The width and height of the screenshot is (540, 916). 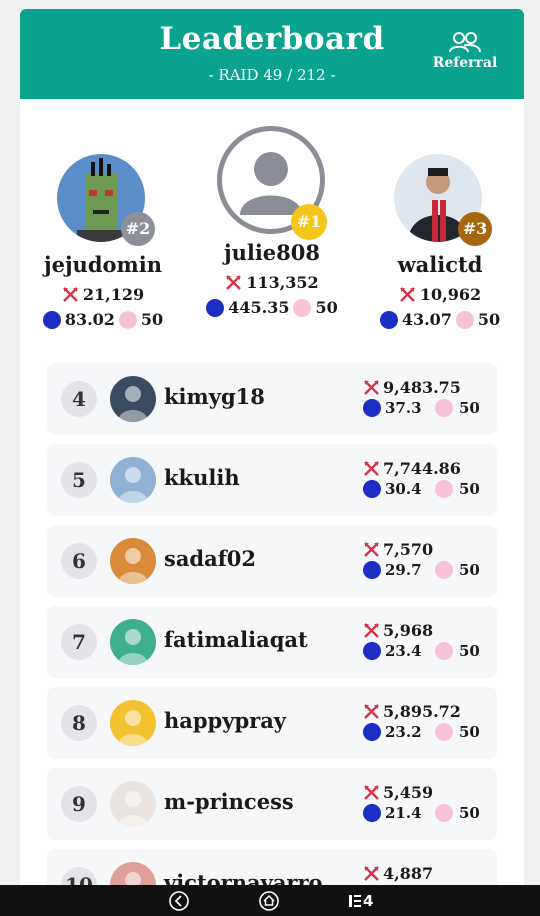 What do you see at coordinates (272, 480) in the screenshot?
I see `list-item: 5 kkulih 7,744.86 30.4 50` at bounding box center [272, 480].